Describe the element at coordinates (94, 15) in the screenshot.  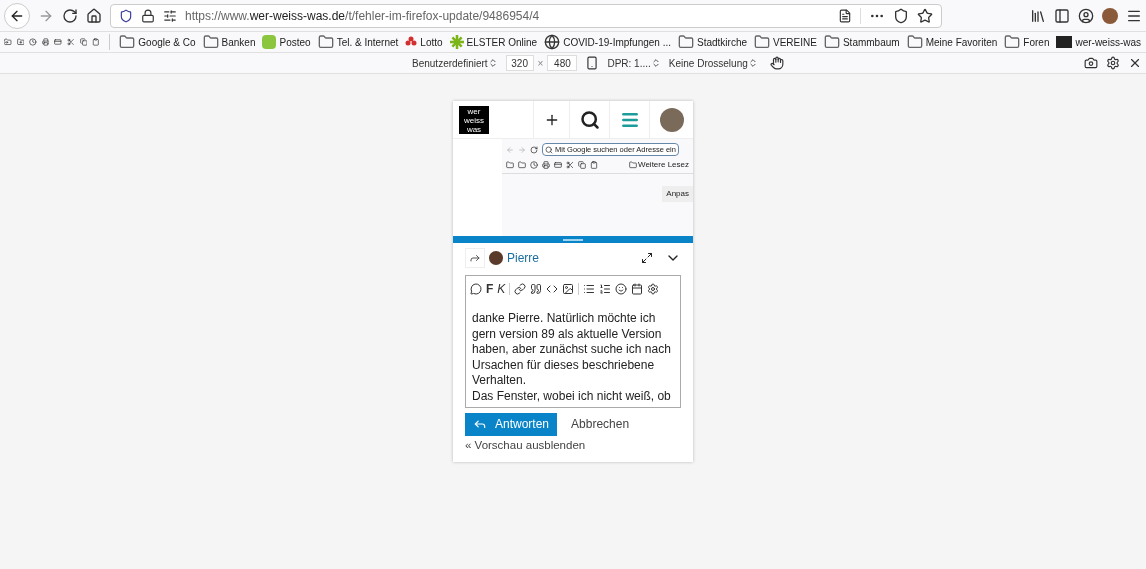
I see `home-icon` at that location.